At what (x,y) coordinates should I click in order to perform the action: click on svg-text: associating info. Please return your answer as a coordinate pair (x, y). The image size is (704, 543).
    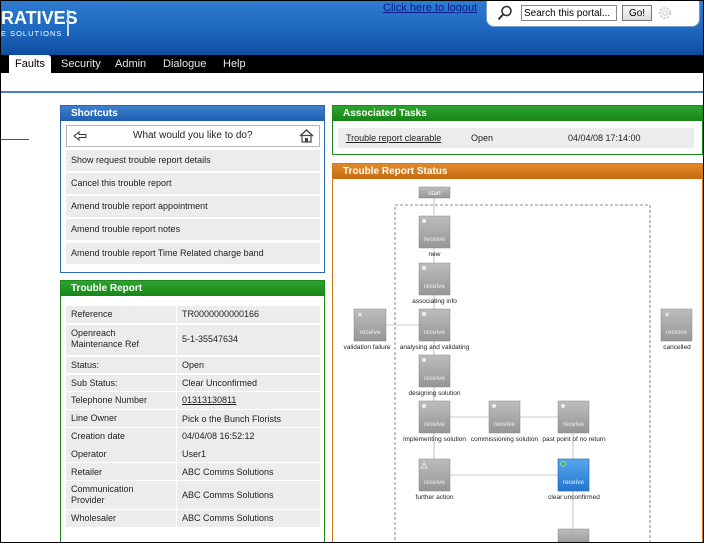
    Looking at the image, I should click on (434, 301).